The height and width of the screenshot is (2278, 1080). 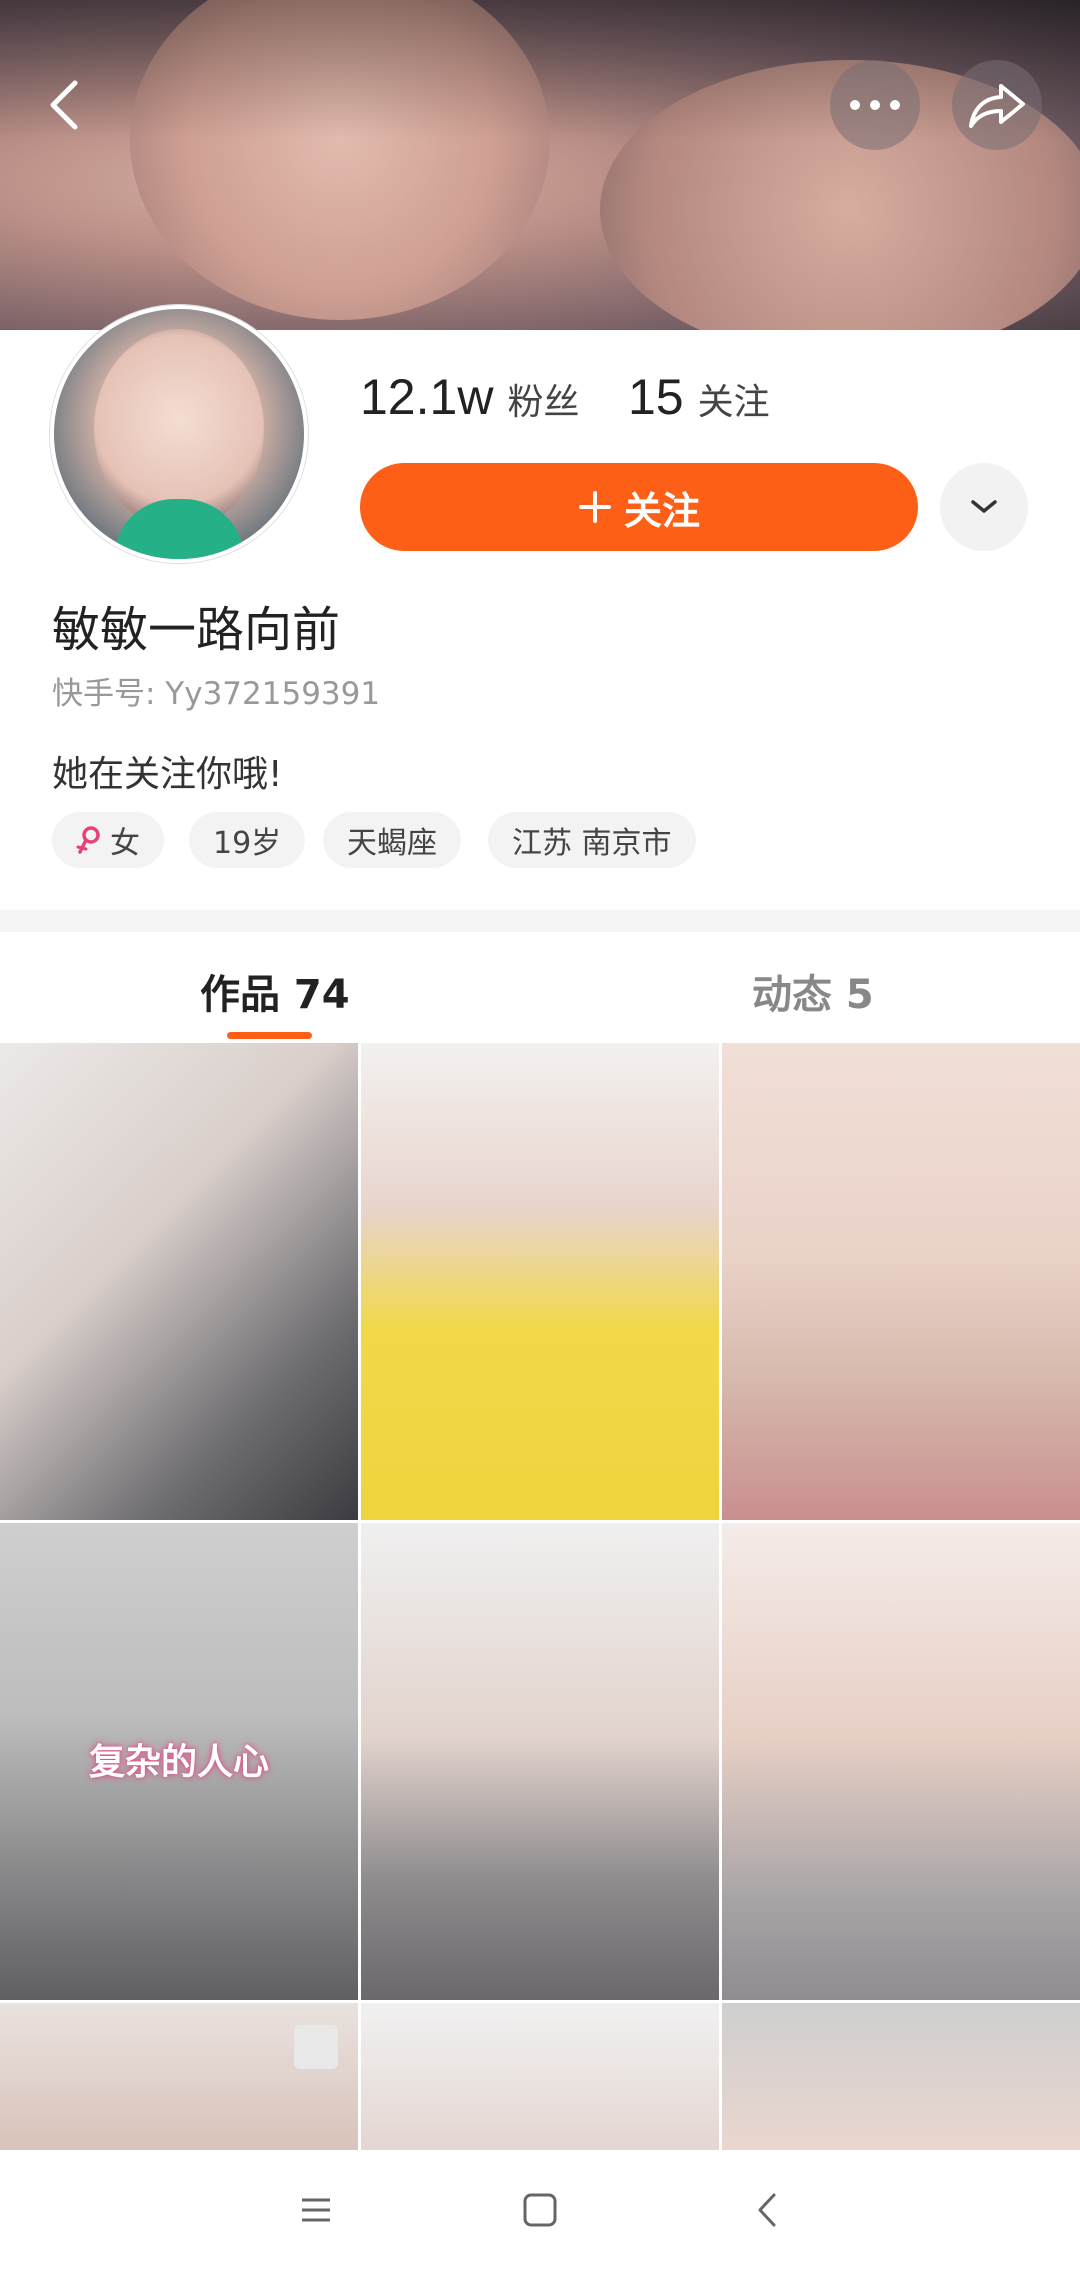 I want to click on avatar, so click(x=179, y=434).